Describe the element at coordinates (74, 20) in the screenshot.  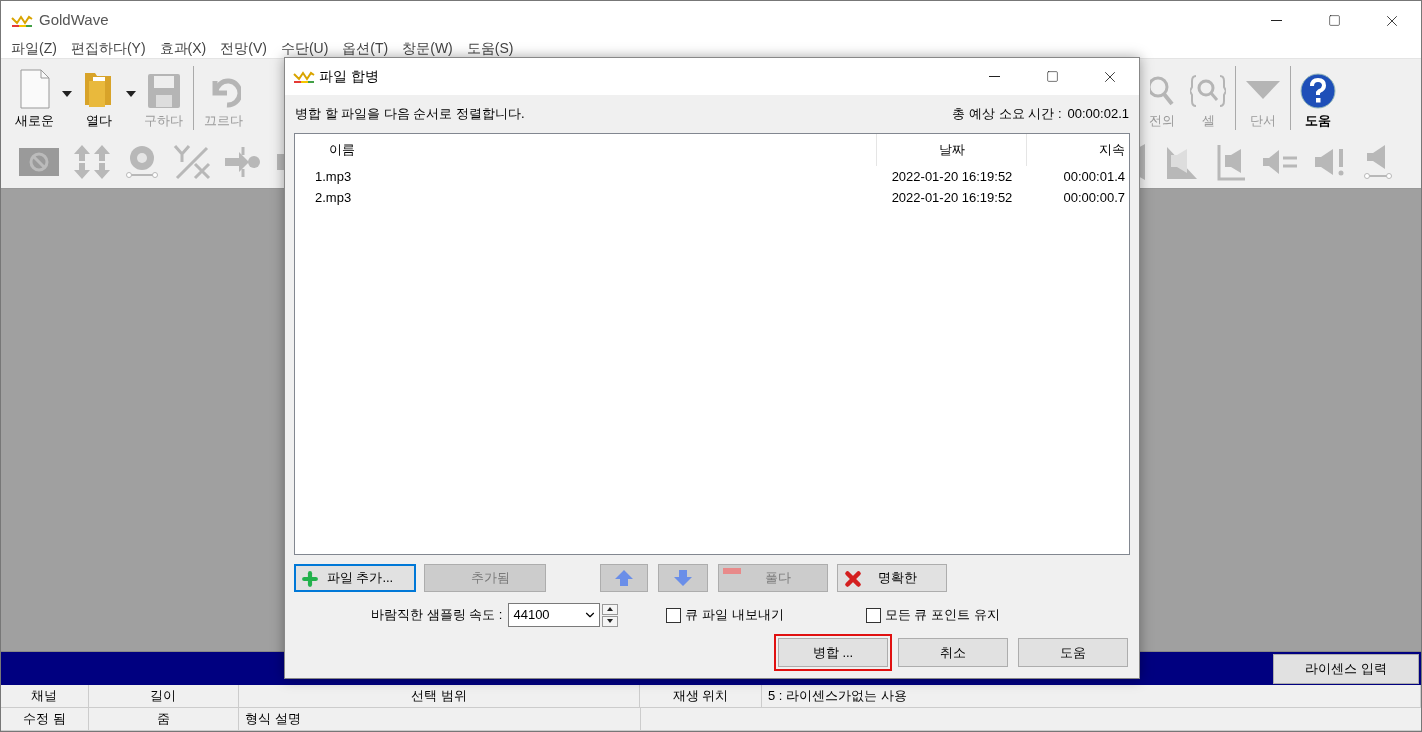
I see `window-title: GoldWave` at that location.